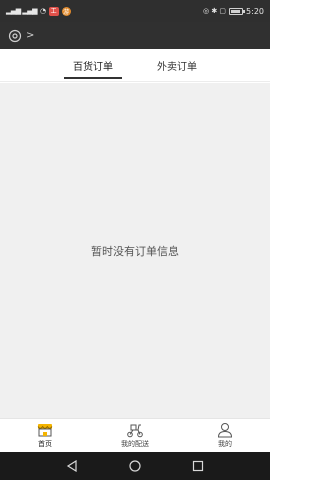 This screenshot has height=480, width=320. I want to click on notification-badge-2: 游, so click(66, 11).